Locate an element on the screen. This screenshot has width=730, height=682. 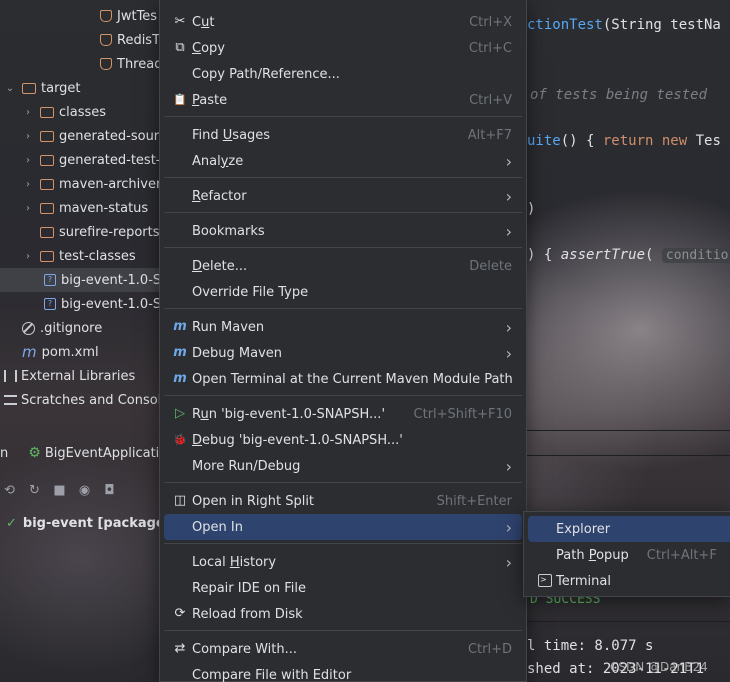
menu-item-shortcut: Ctrl+Shift+F10 is located at coordinates (462, 414).